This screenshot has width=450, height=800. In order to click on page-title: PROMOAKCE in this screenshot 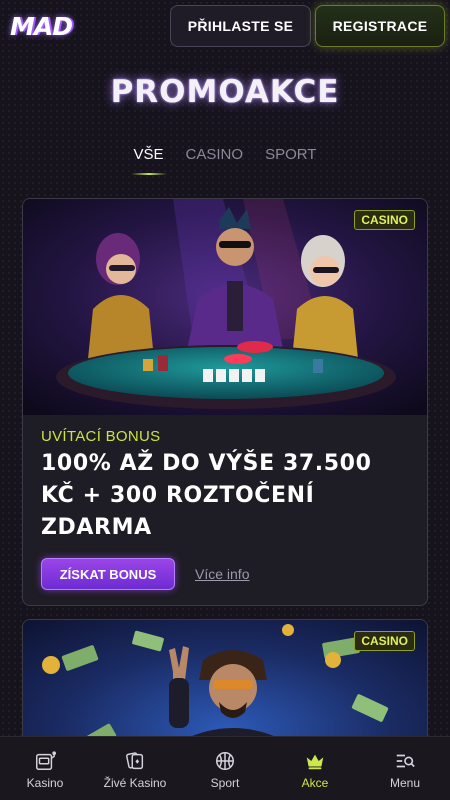, I will do `click(225, 92)`.